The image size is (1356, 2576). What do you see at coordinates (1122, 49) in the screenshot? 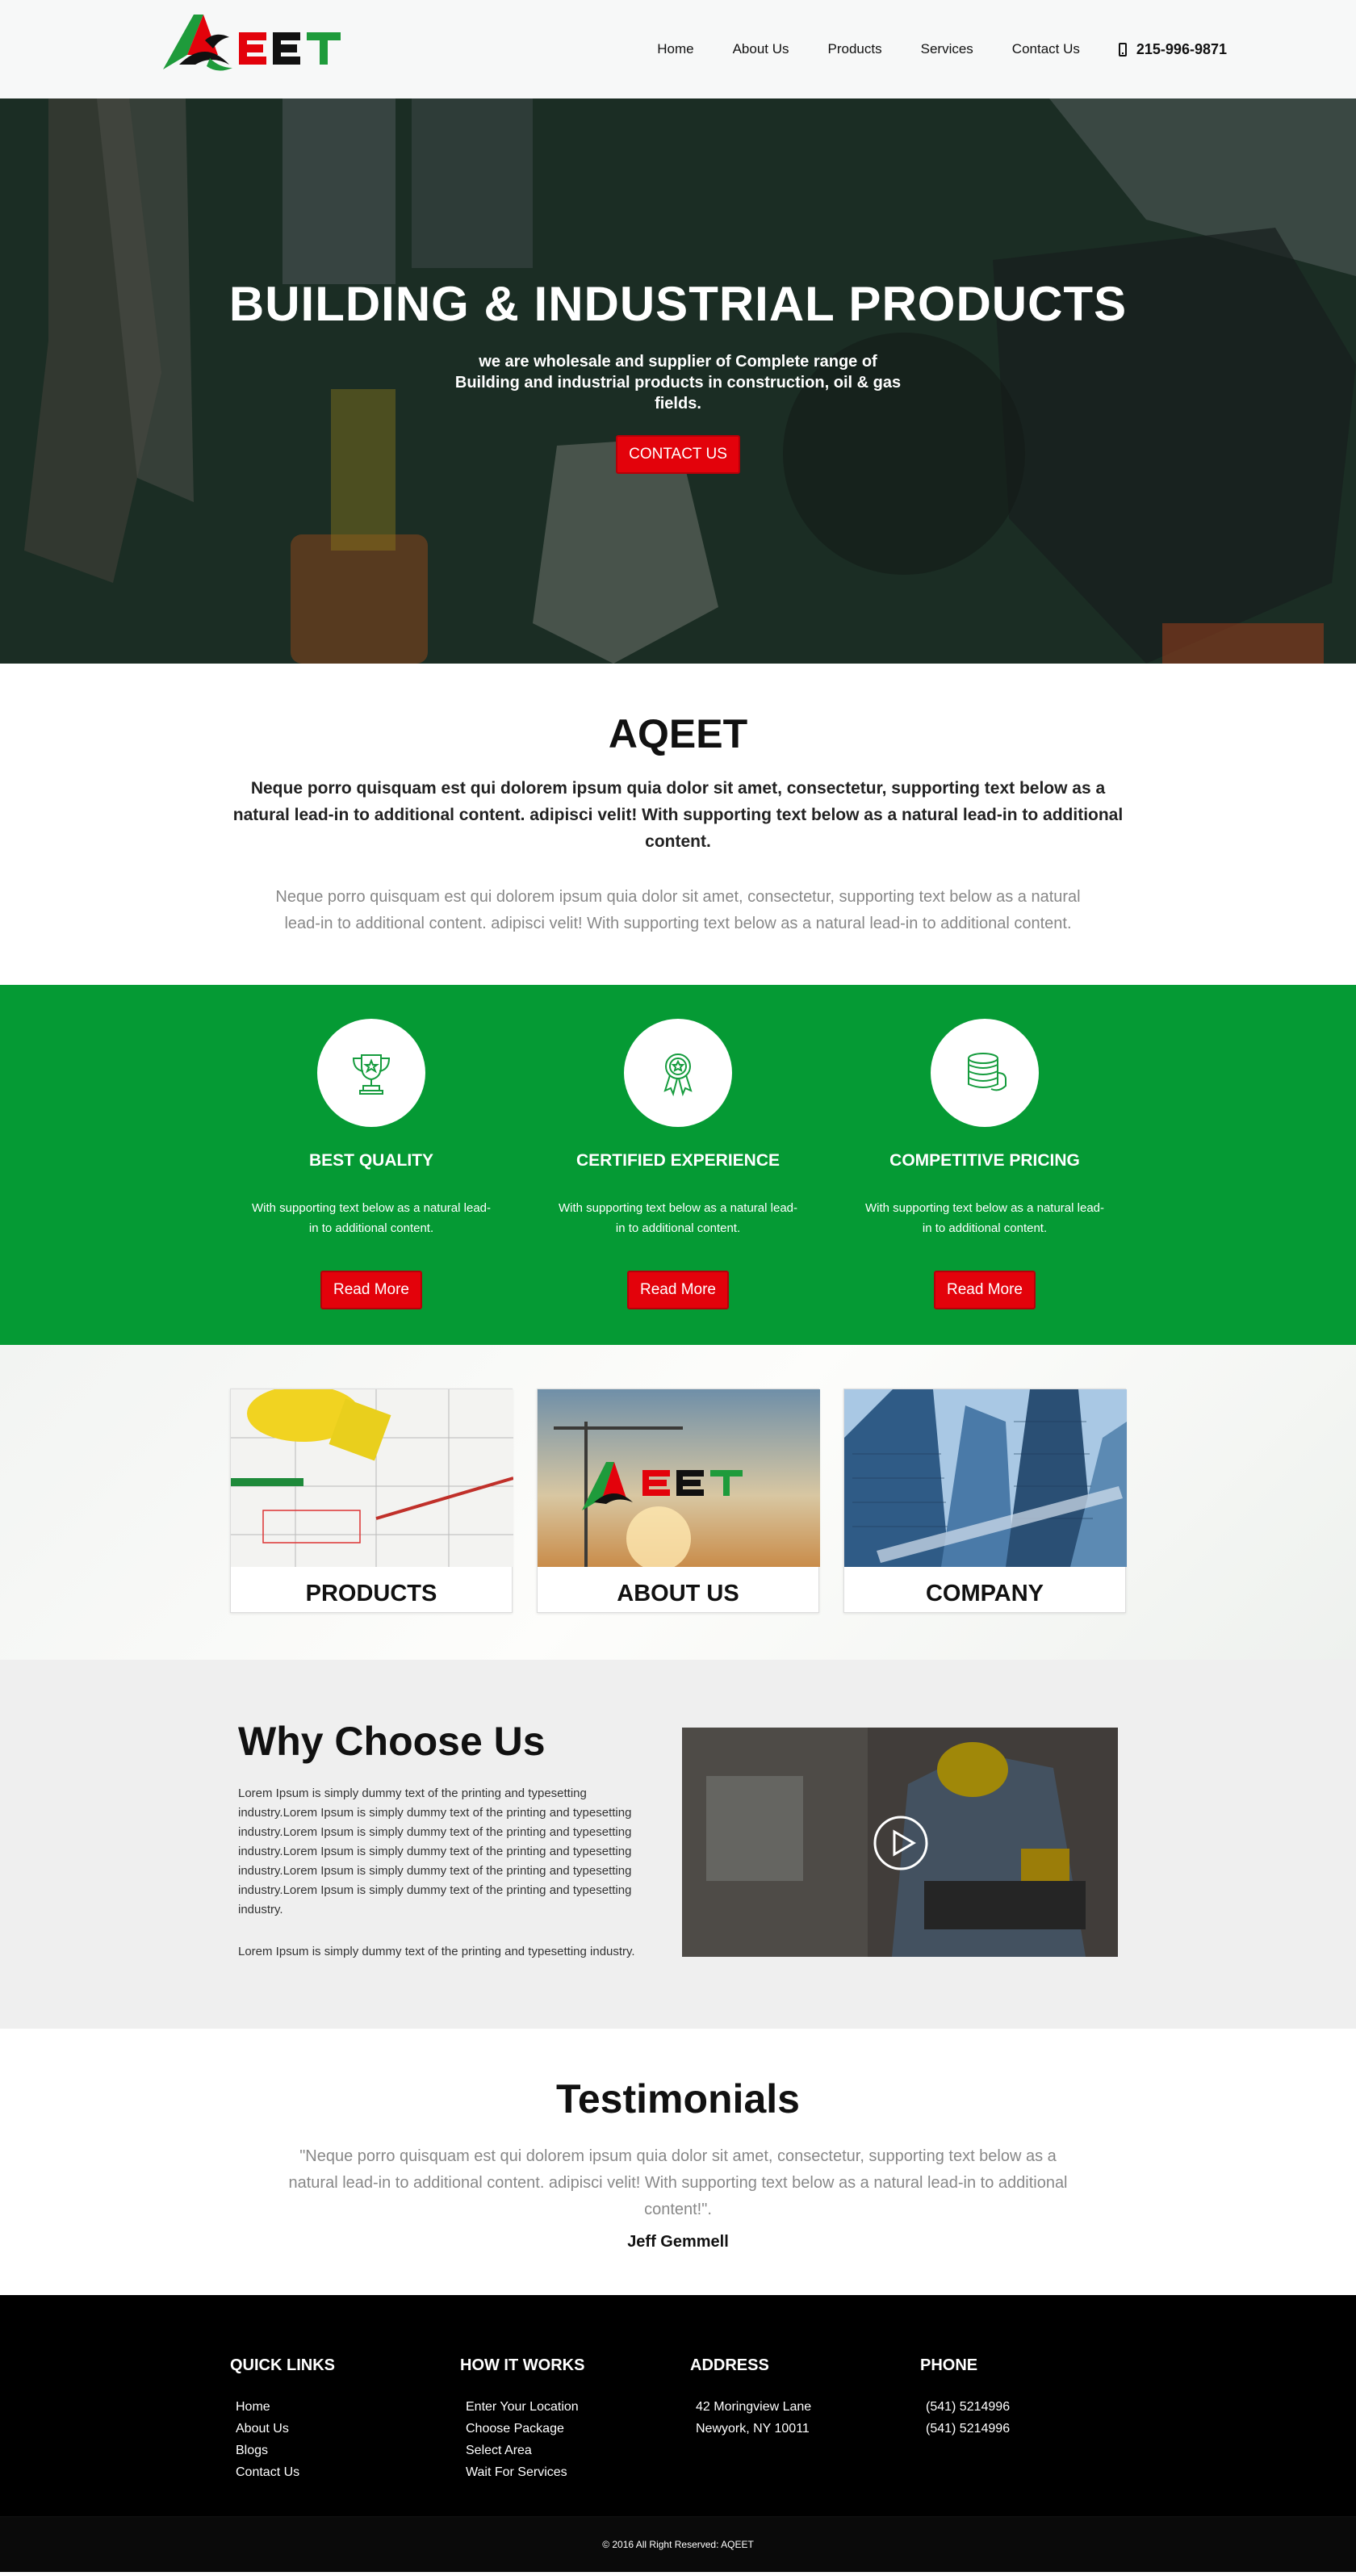
I see `mobile-phone-icon` at bounding box center [1122, 49].